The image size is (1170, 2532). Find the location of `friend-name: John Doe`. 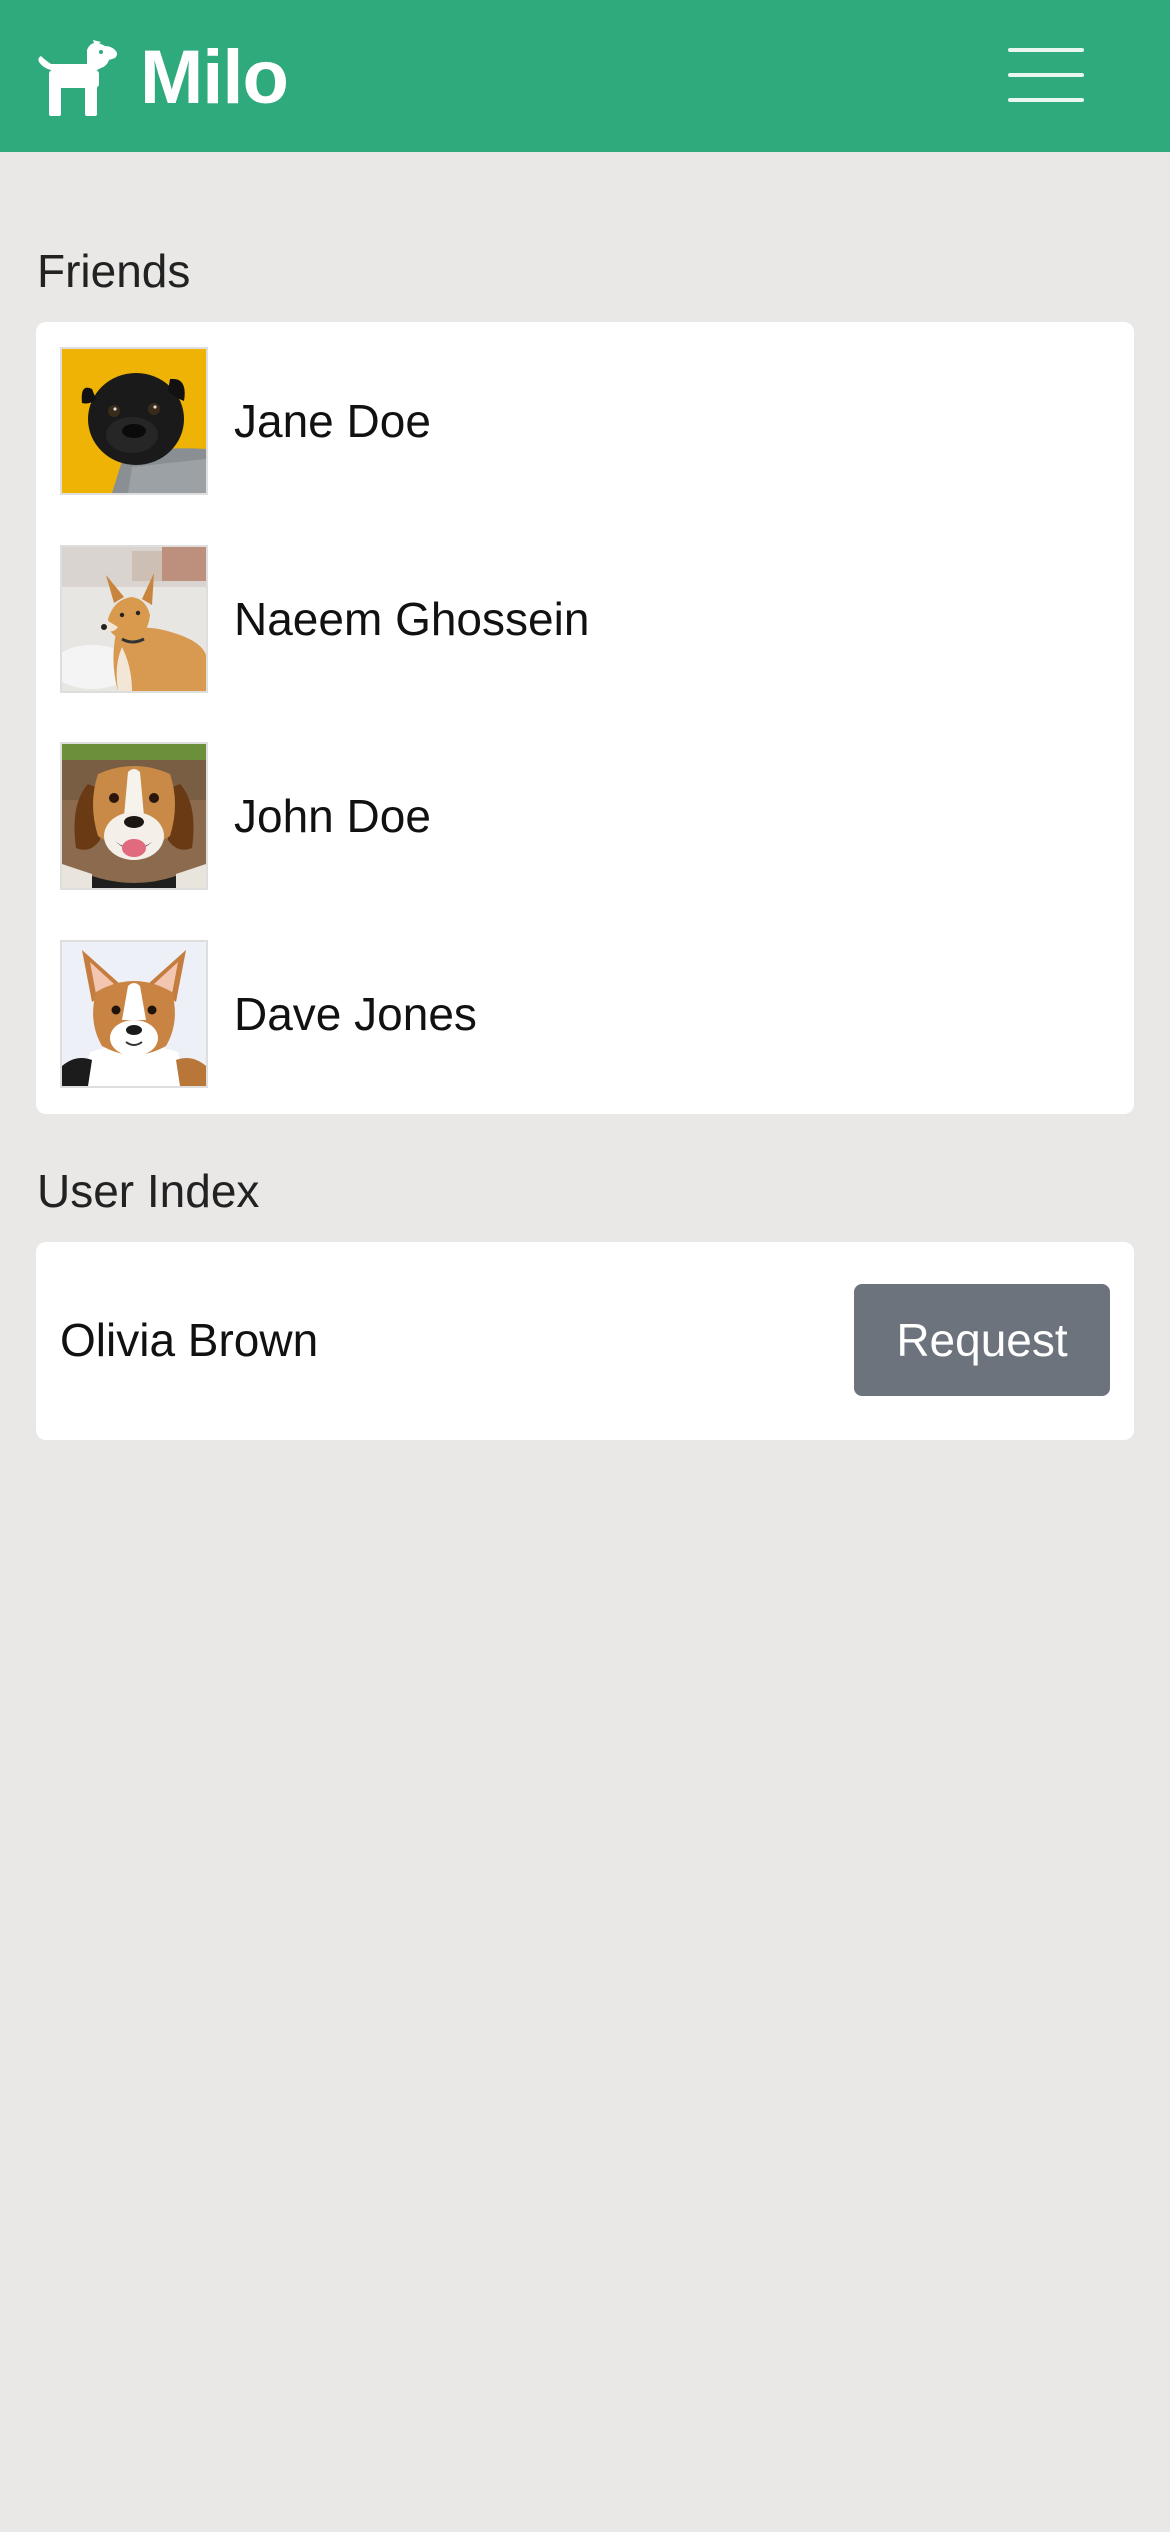

friend-name: John Doe is located at coordinates (332, 816).